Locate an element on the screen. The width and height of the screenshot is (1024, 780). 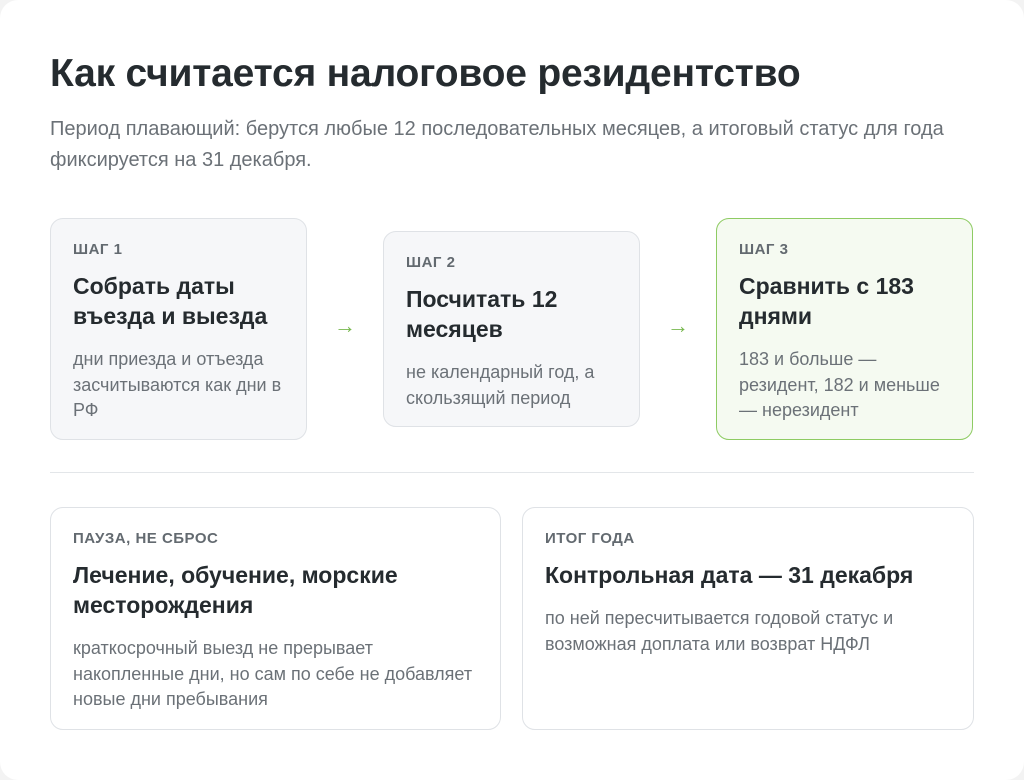
step-1-title: Собрать даты въезда и выезда is located at coordinates (170, 301).